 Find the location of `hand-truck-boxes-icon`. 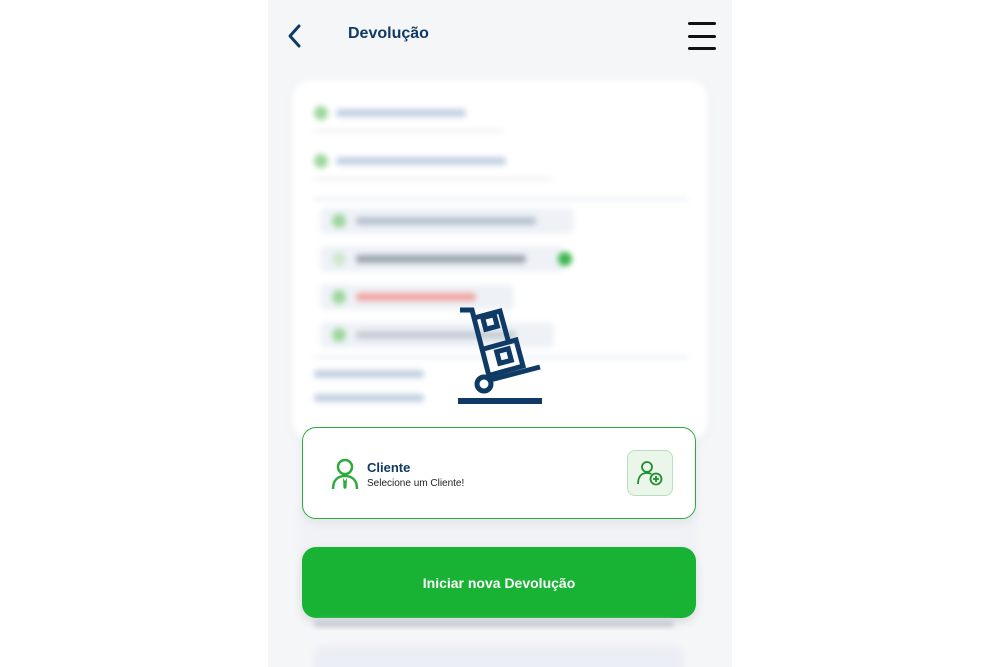

hand-truck-boxes-icon is located at coordinates (500, 355).